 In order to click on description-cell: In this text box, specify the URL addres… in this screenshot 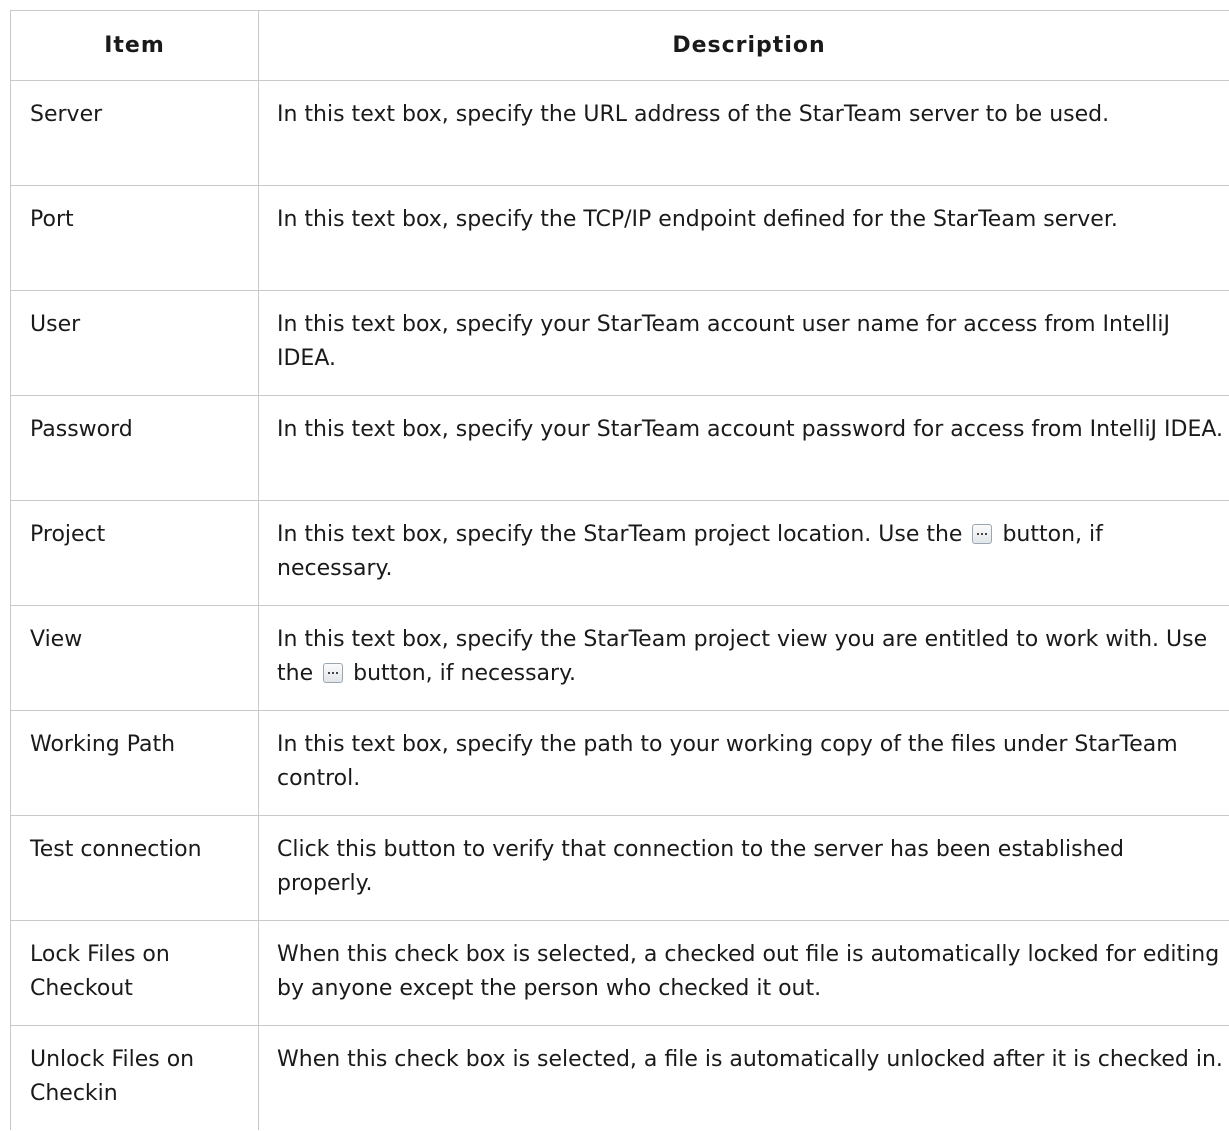, I will do `click(743, 133)`.